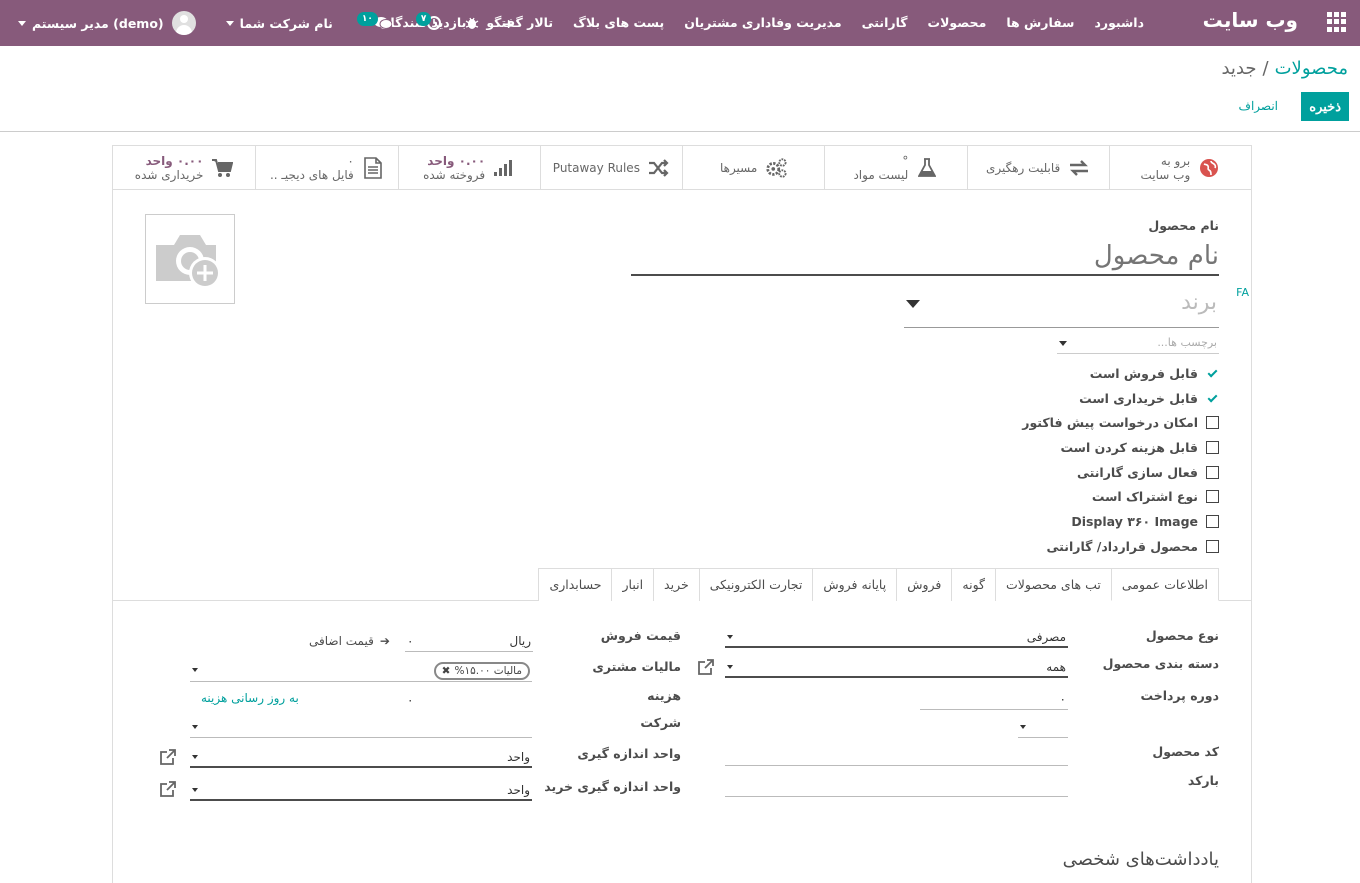 This screenshot has width=1360, height=883. Describe the element at coordinates (855, 584) in the screenshot. I see `tab-pos: پایانه فروش` at that location.